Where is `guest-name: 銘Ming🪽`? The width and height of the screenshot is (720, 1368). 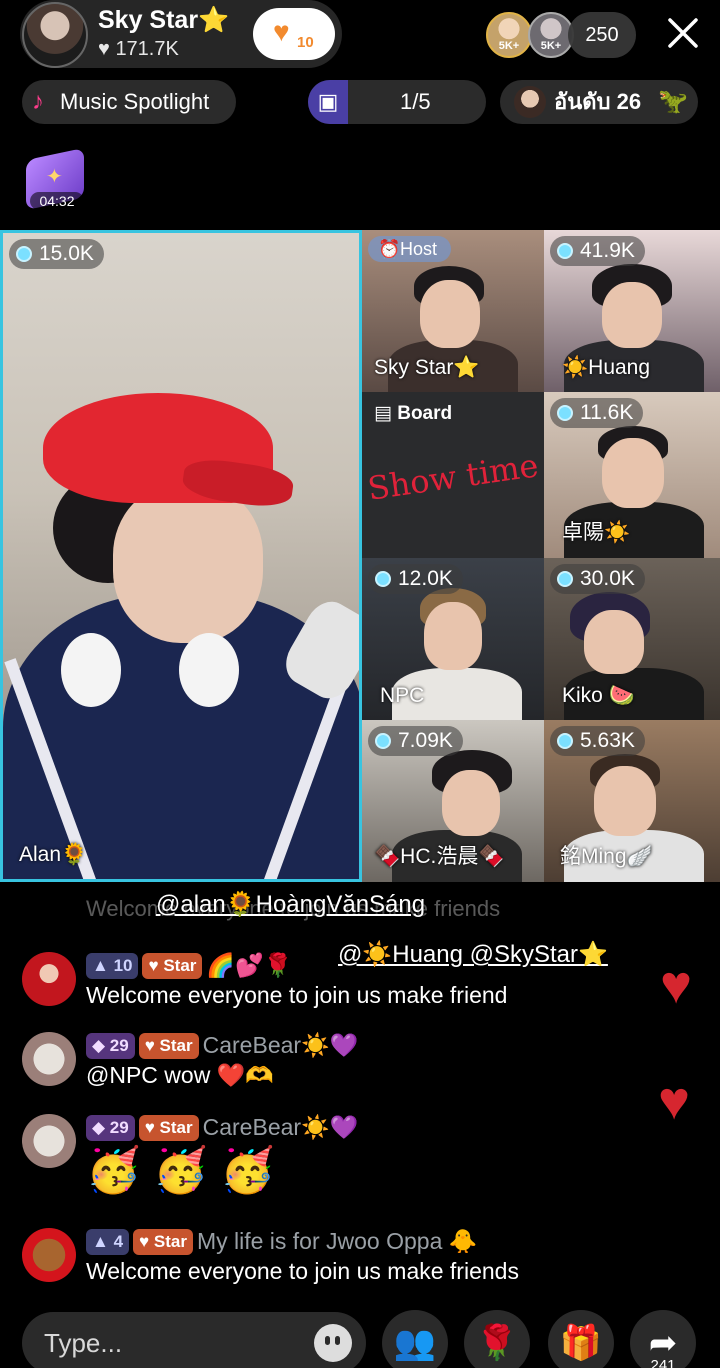
guest-name: 銘Ming🪽 is located at coordinates (606, 856).